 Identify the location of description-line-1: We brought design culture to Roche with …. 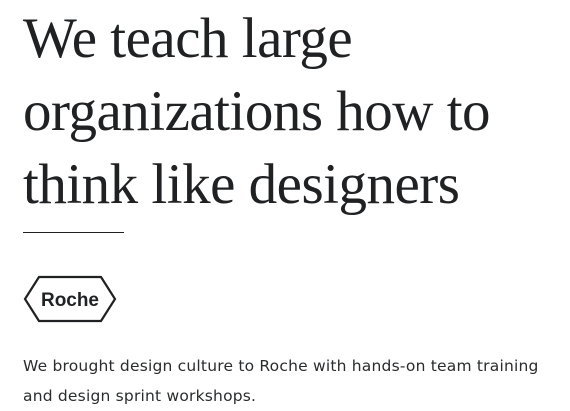
(281, 366).